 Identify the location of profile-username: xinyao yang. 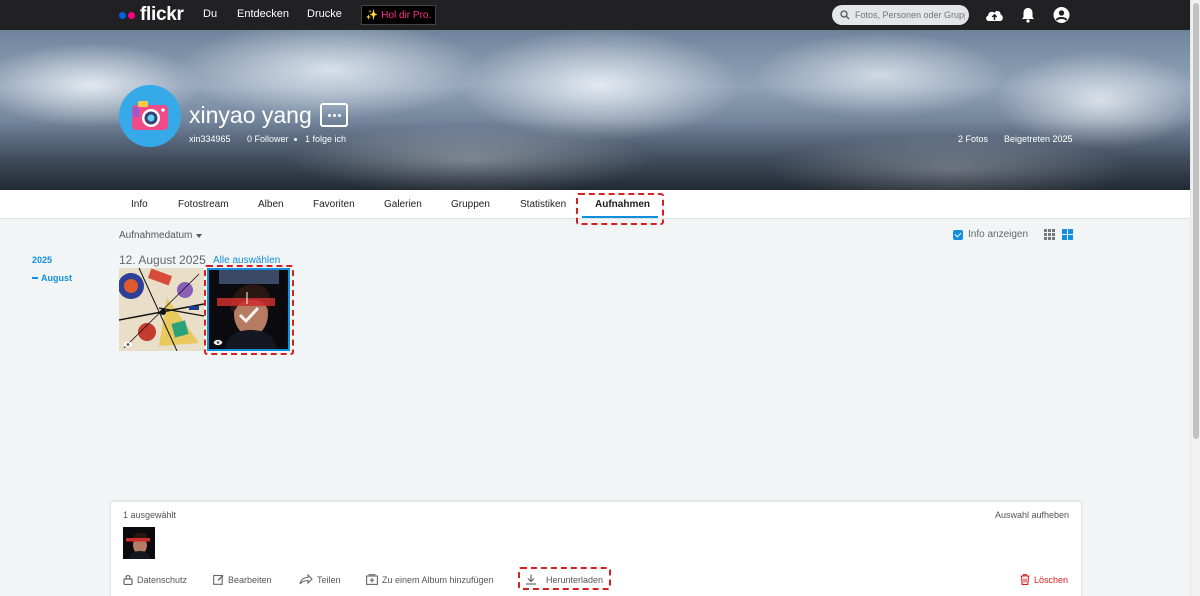
(250, 115).